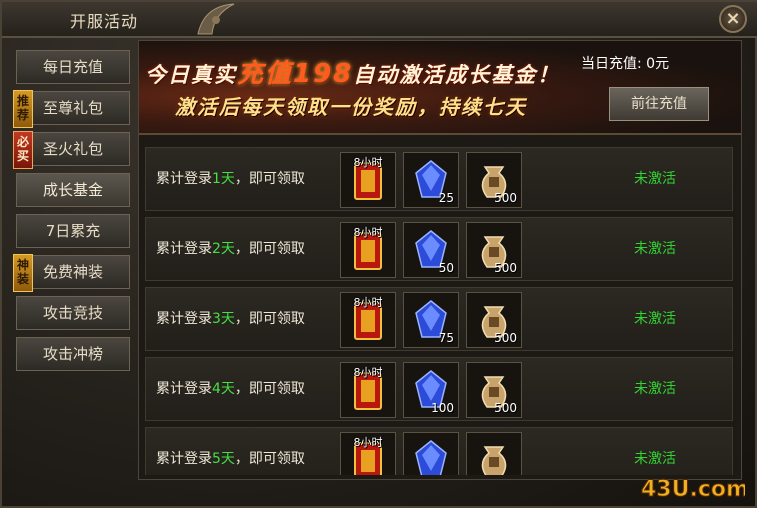 This screenshot has height=508, width=757. I want to click on blue-gem-slot, so click(431, 453).